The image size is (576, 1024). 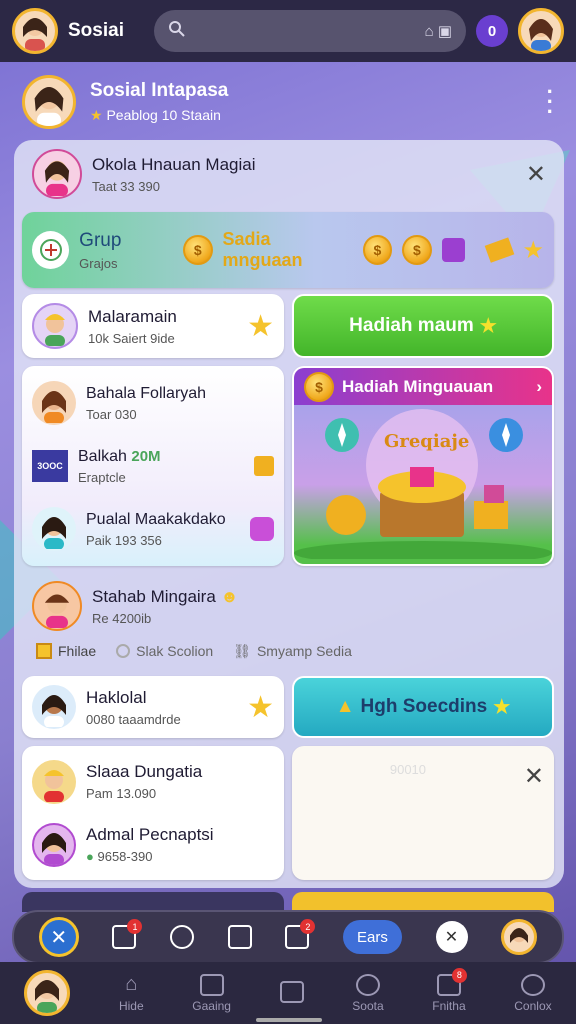 I want to click on friend-subtitle: 10k Saiert 9ide, so click(x=131, y=338).